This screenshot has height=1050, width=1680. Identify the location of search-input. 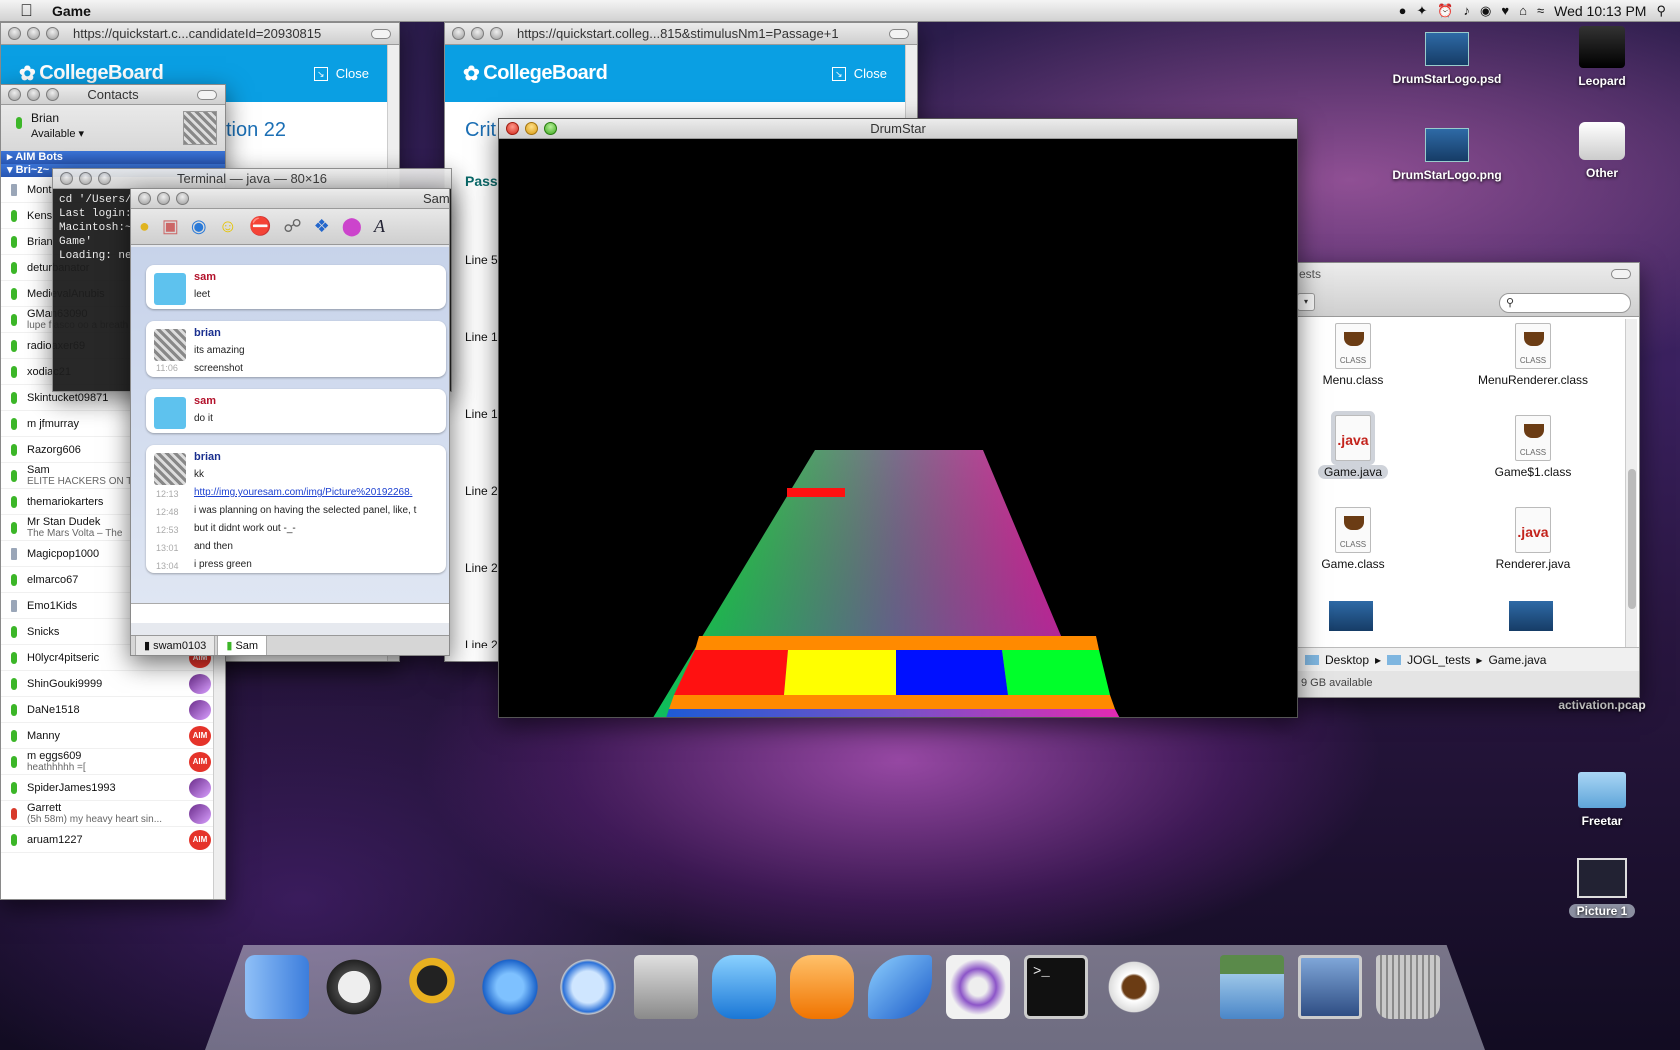
(1572, 303).